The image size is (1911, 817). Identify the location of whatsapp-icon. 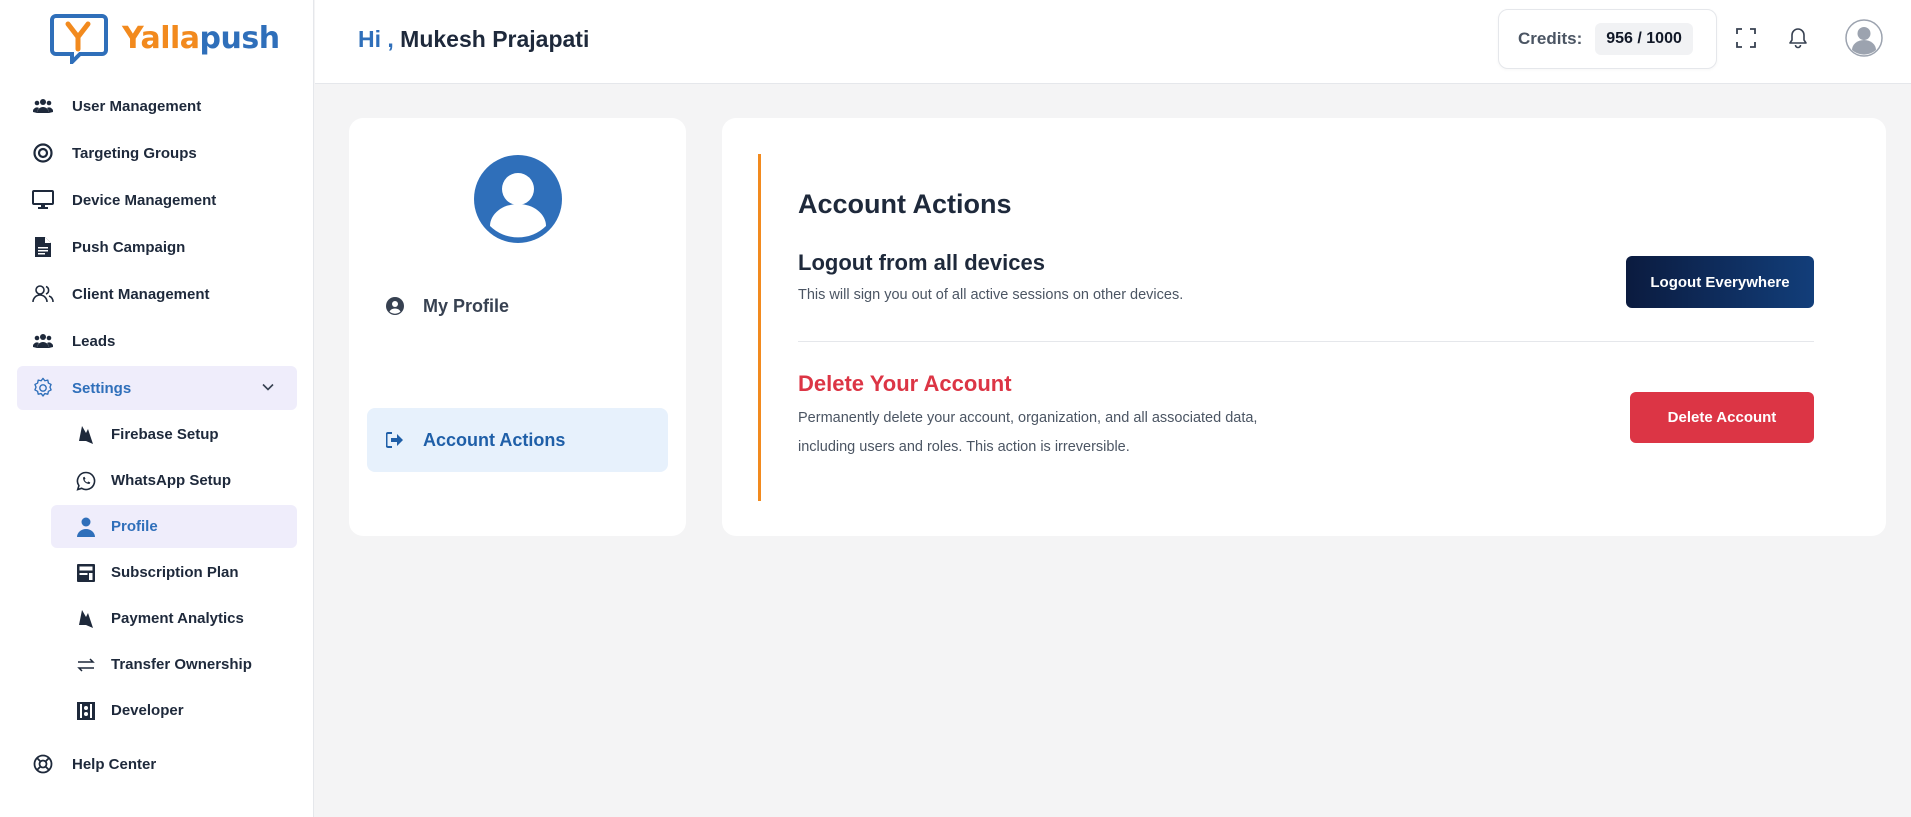
(86, 481).